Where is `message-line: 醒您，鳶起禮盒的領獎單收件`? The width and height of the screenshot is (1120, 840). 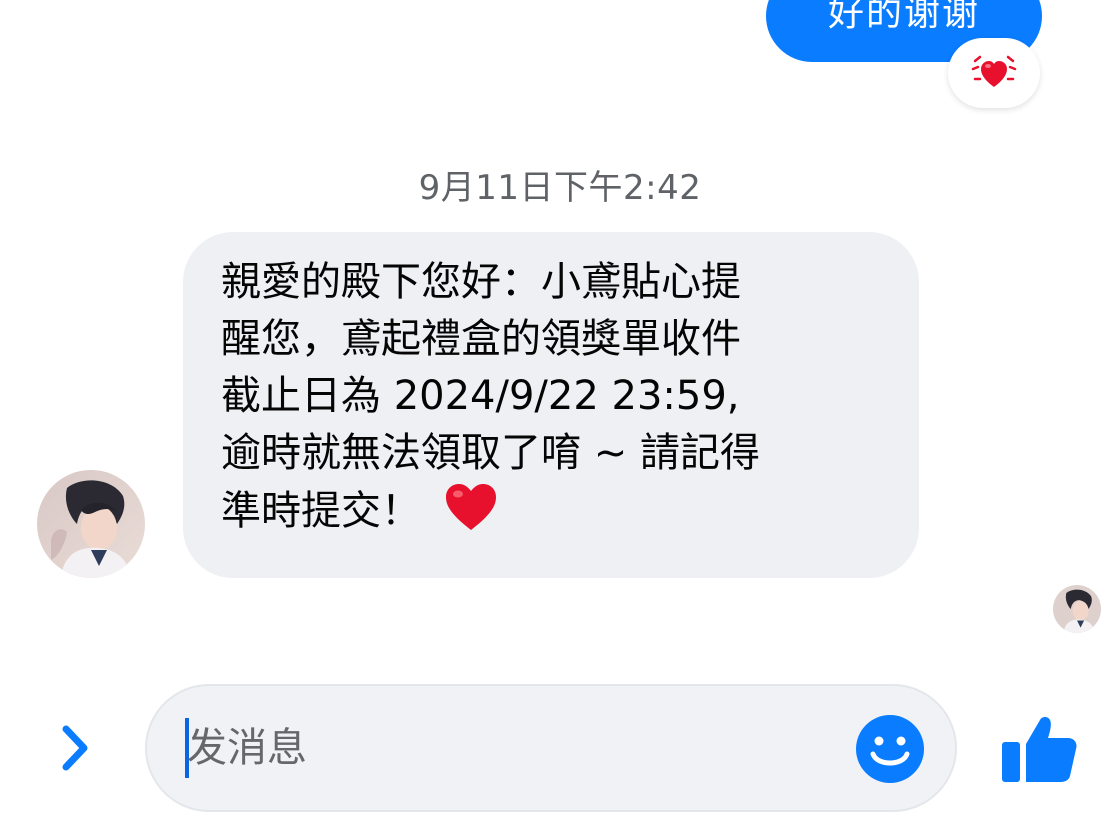 message-line: 醒您，鳶起禮盒的領獎單收件 is located at coordinates (481, 339).